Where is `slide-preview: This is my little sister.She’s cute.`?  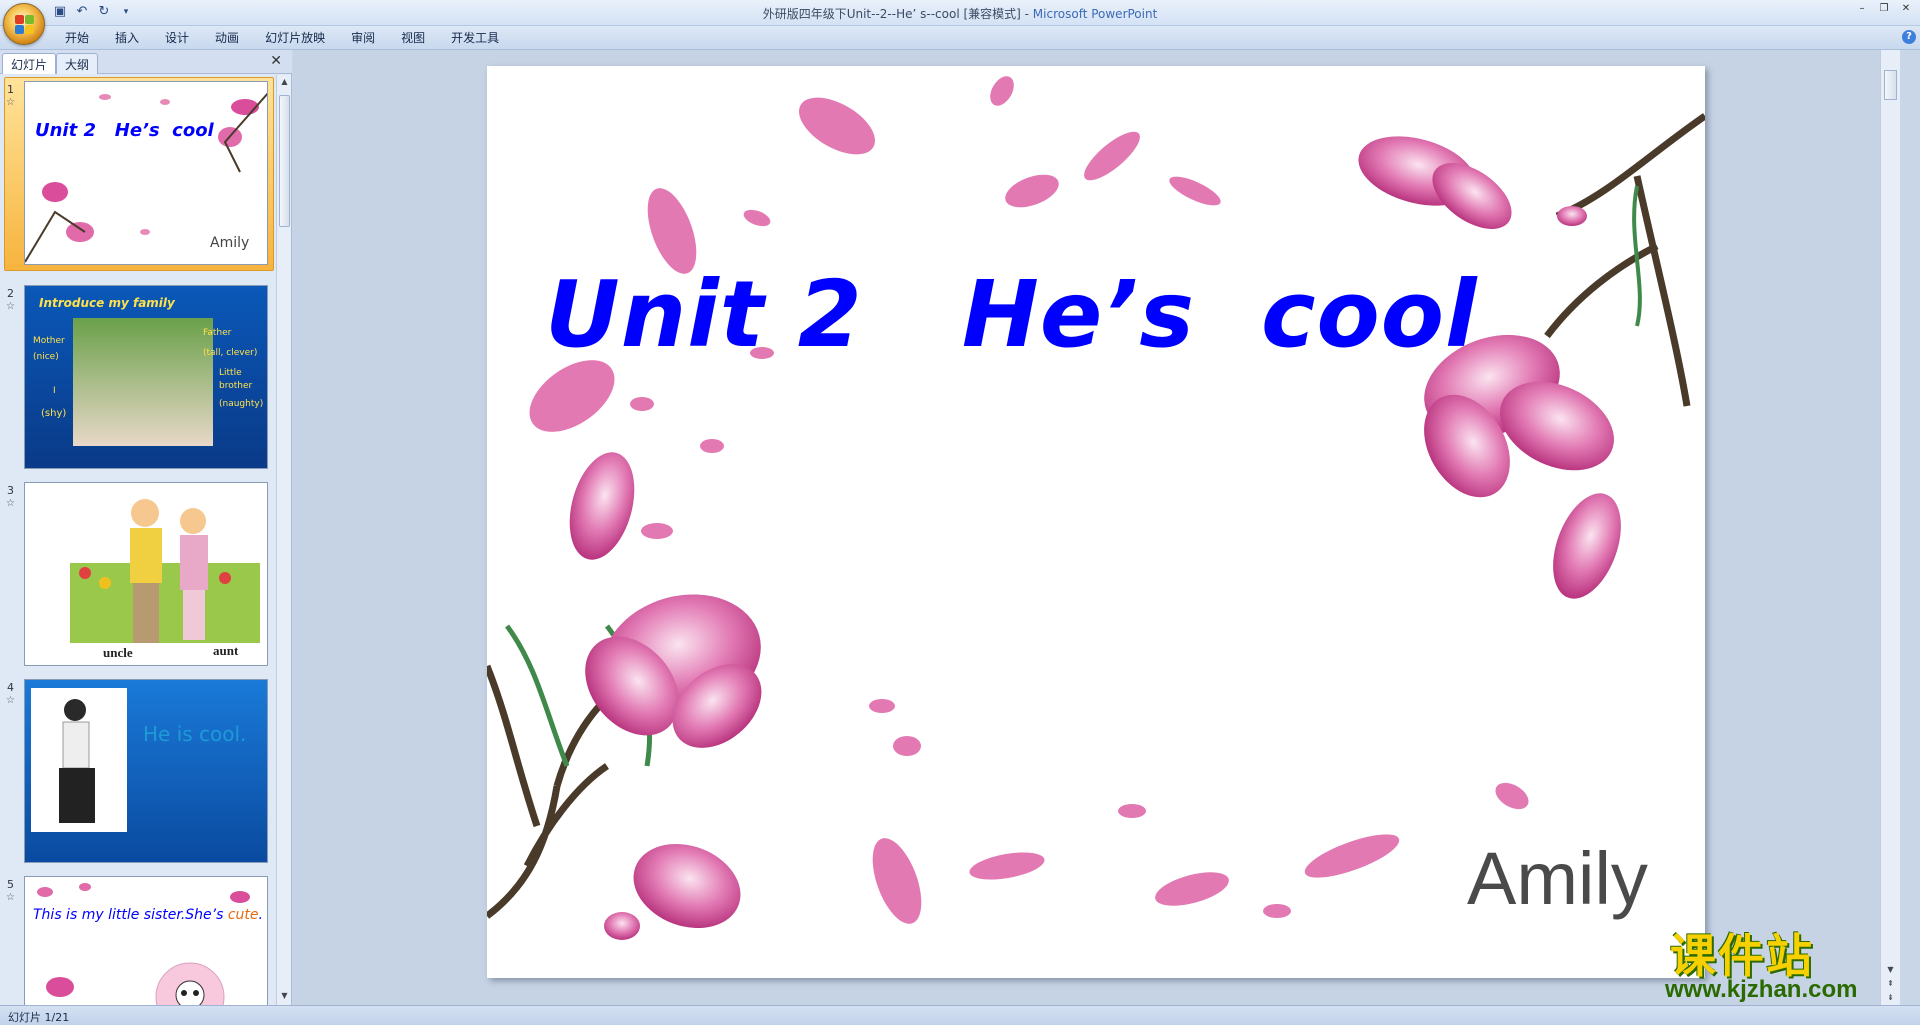 slide-preview: This is my little sister.She’s cute. is located at coordinates (146, 940).